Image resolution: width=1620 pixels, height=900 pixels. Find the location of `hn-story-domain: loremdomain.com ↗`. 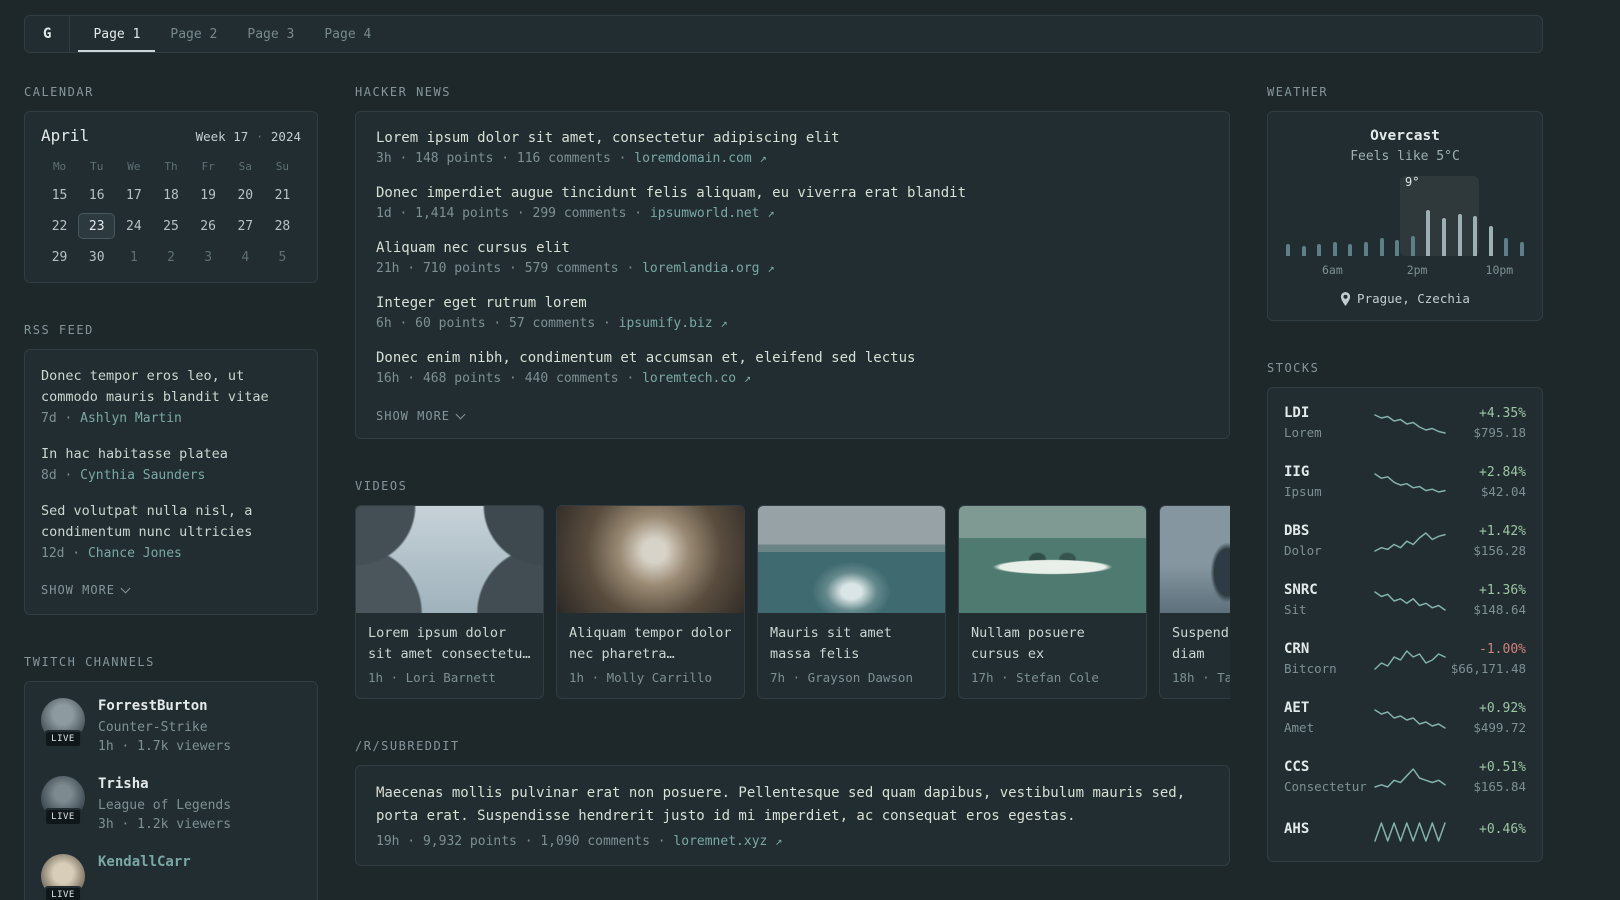

hn-story-domain: loremdomain.com ↗ is located at coordinates (700, 158).